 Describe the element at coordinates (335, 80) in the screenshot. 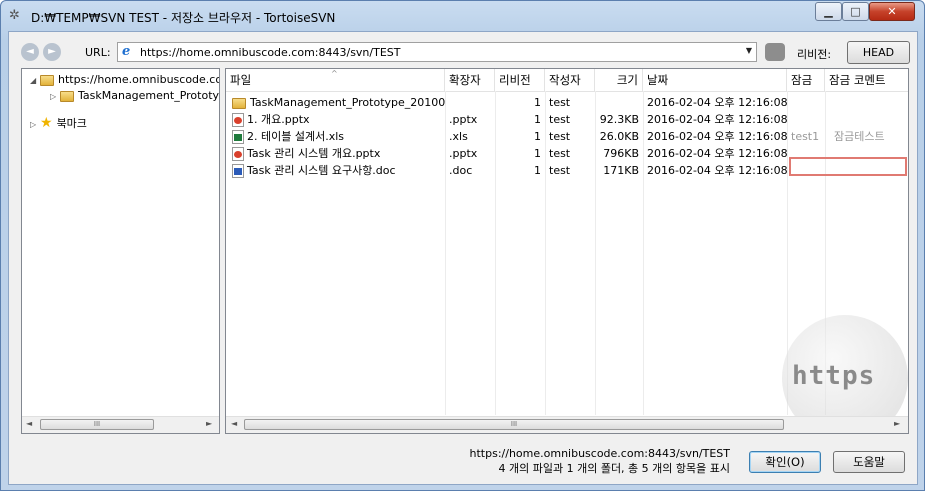

I see `column-header-file: ^ 파일` at that location.